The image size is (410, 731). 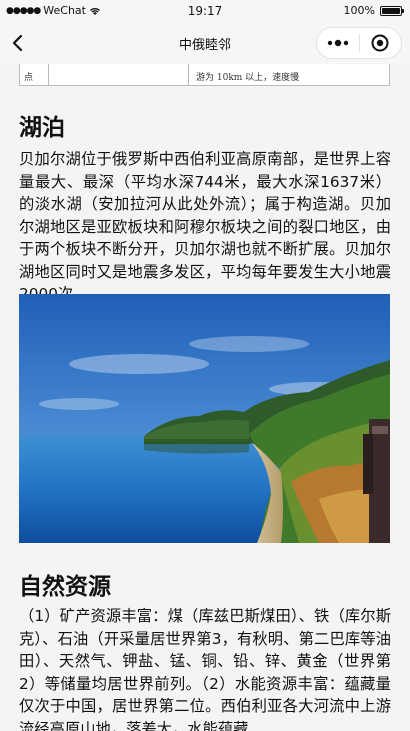 I want to click on close-circle-icon, so click(x=380, y=43).